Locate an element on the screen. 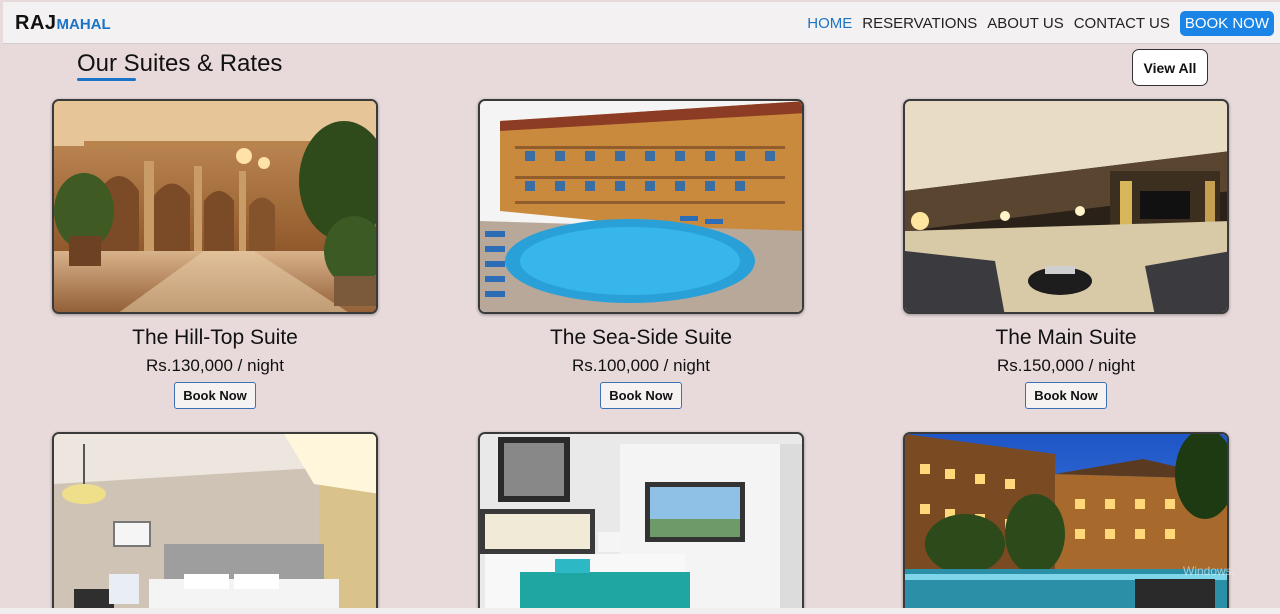 Image resolution: width=1280 pixels, height=614 pixels. suite-price: Rs.130,000 / night is located at coordinates (215, 365).